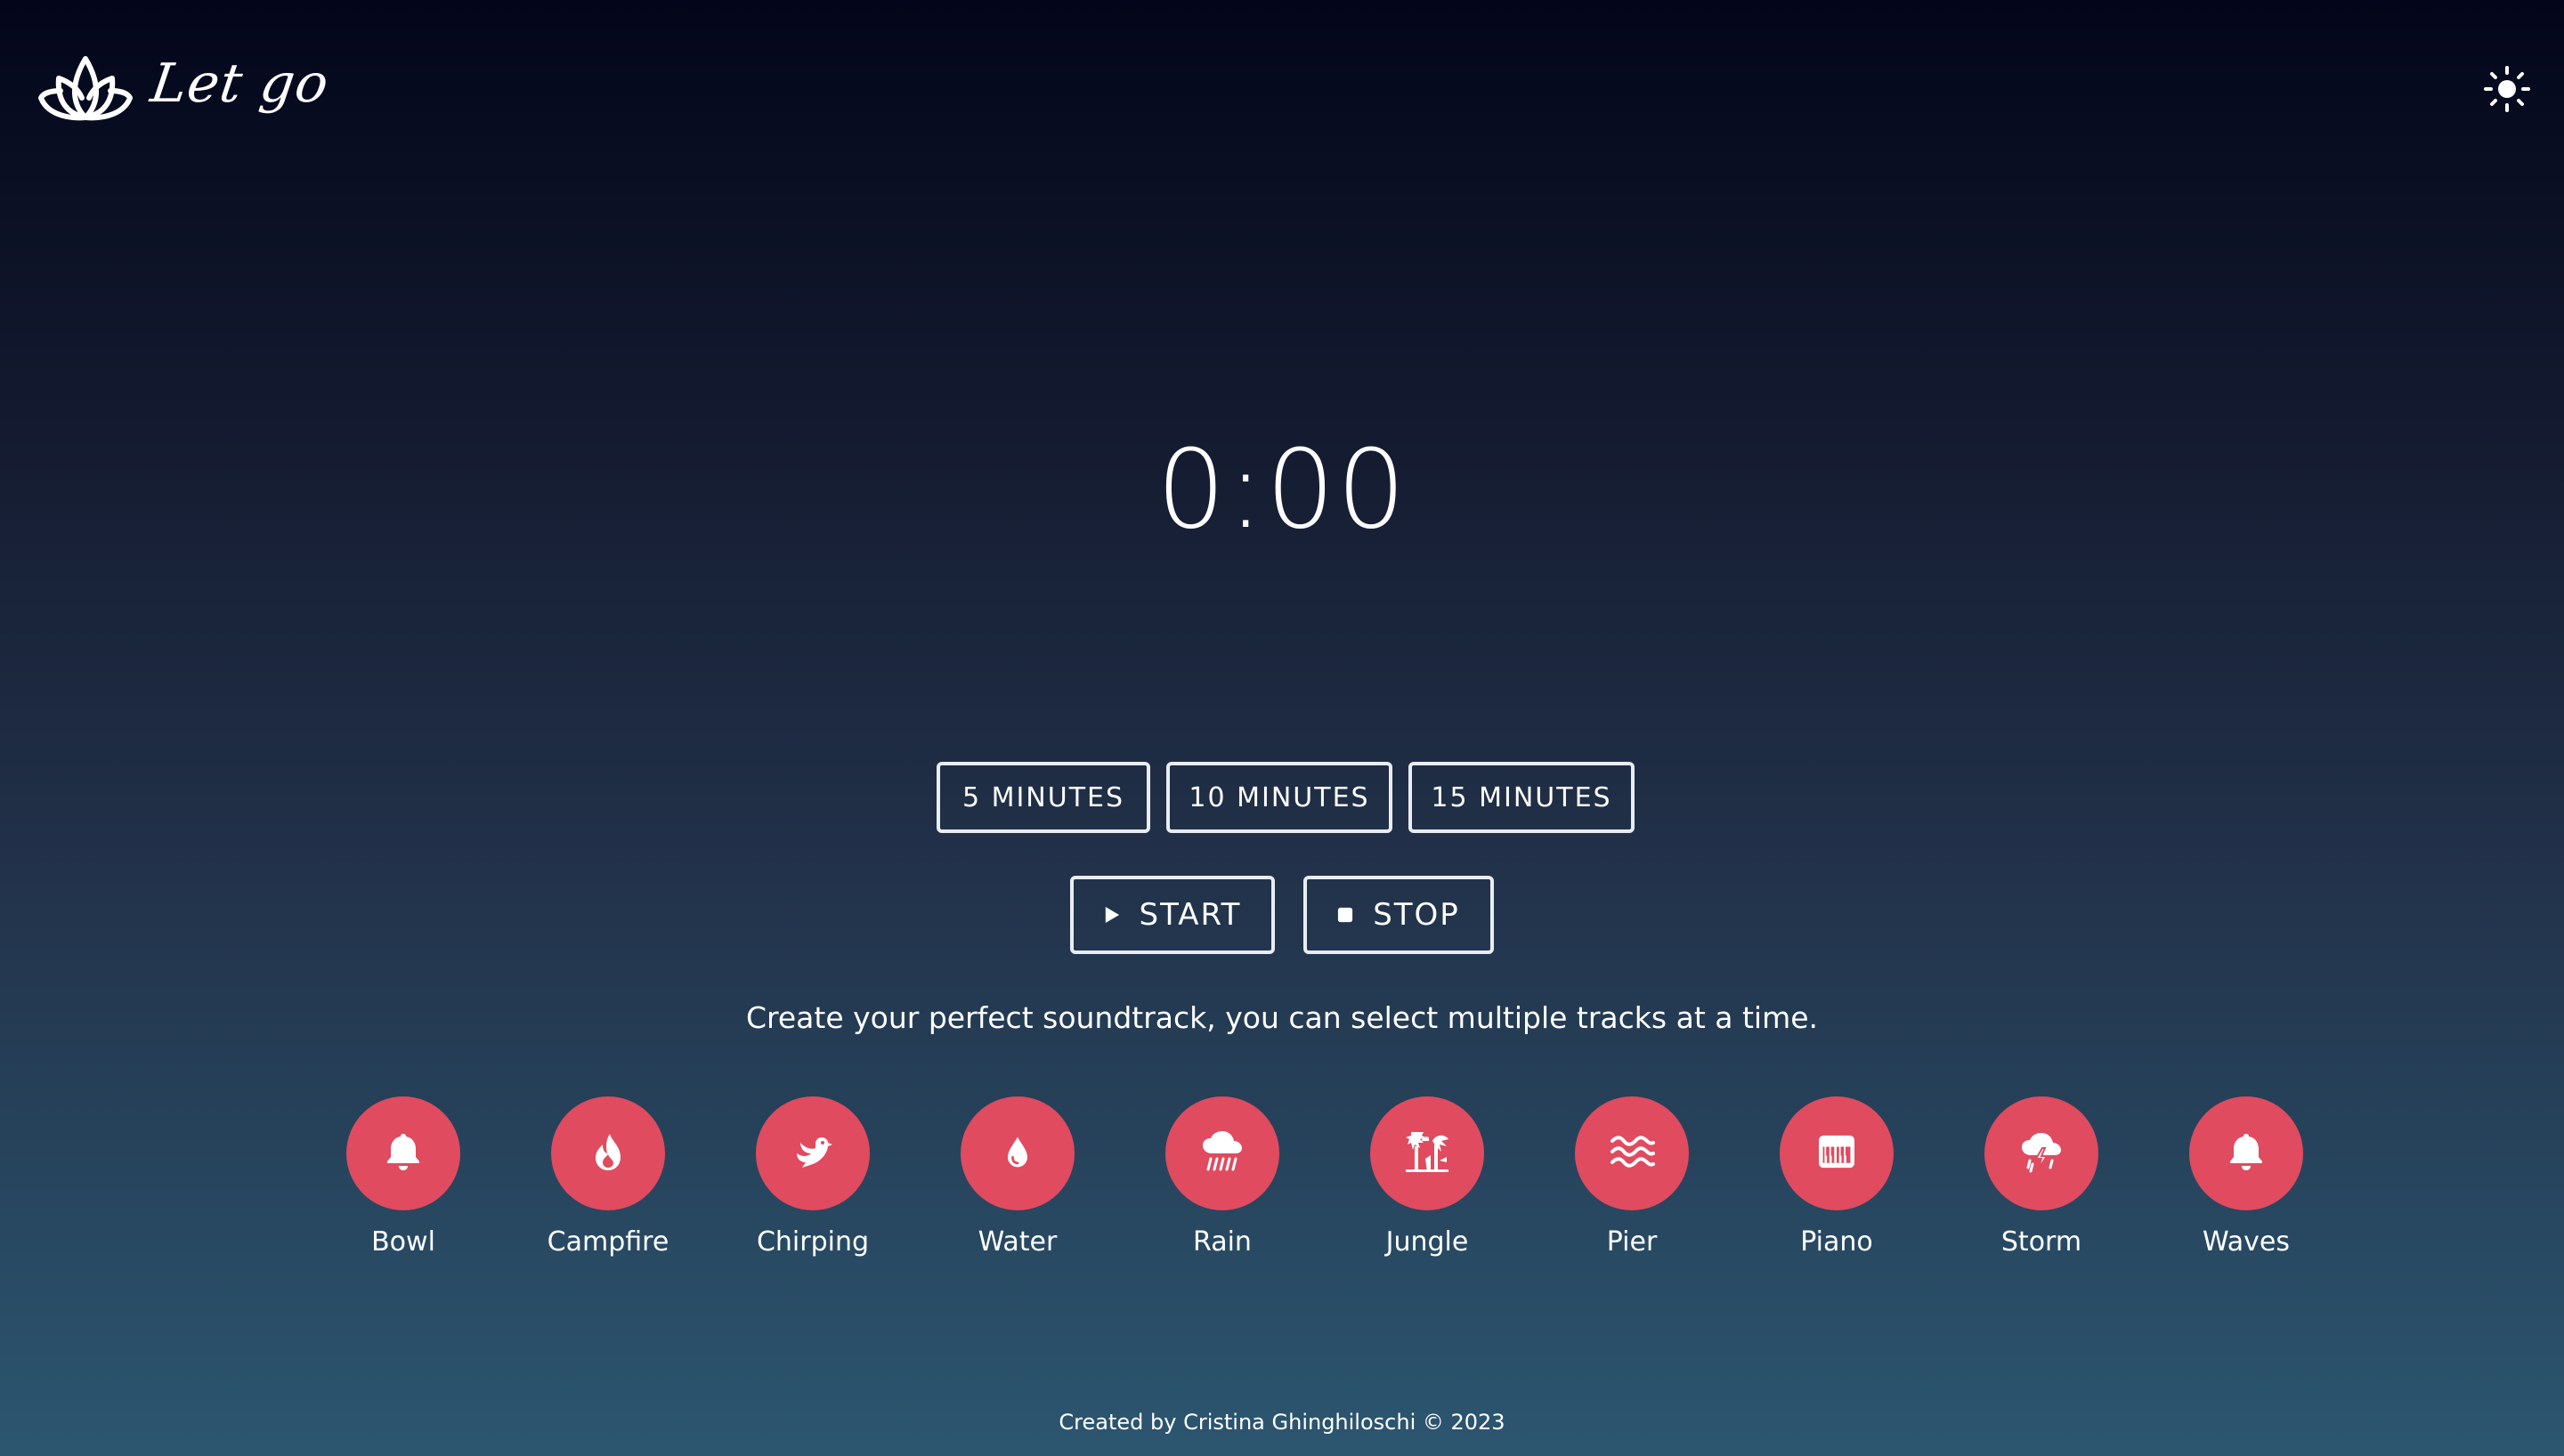 The height and width of the screenshot is (1456, 2564). I want to click on track-label: Chirping, so click(813, 1242).